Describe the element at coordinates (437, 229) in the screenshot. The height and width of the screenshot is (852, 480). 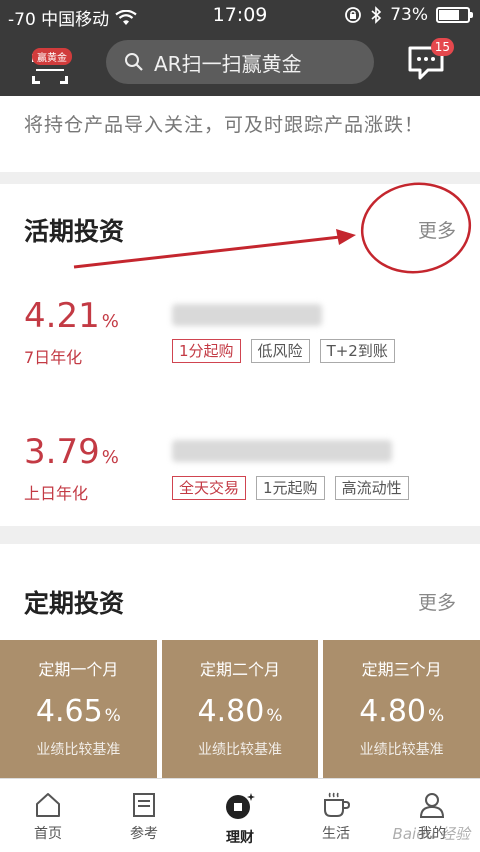
I see `current-investment-more-link: 更多` at that location.